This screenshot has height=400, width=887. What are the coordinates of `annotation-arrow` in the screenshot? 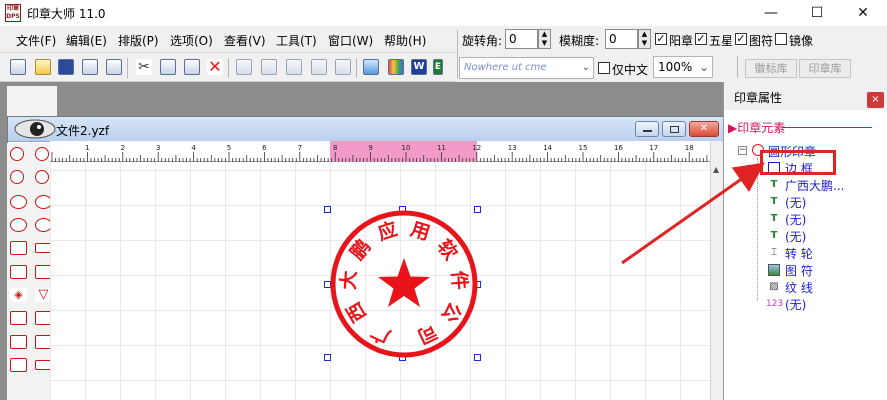 It's located at (693, 213).